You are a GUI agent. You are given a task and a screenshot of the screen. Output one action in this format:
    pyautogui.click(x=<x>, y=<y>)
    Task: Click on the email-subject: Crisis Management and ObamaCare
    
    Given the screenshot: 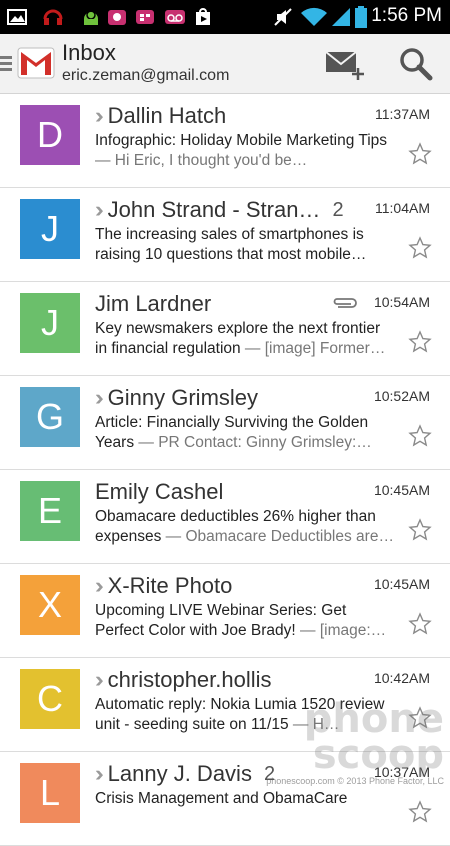 What is the action you would take?
    pyautogui.click(x=221, y=798)
    